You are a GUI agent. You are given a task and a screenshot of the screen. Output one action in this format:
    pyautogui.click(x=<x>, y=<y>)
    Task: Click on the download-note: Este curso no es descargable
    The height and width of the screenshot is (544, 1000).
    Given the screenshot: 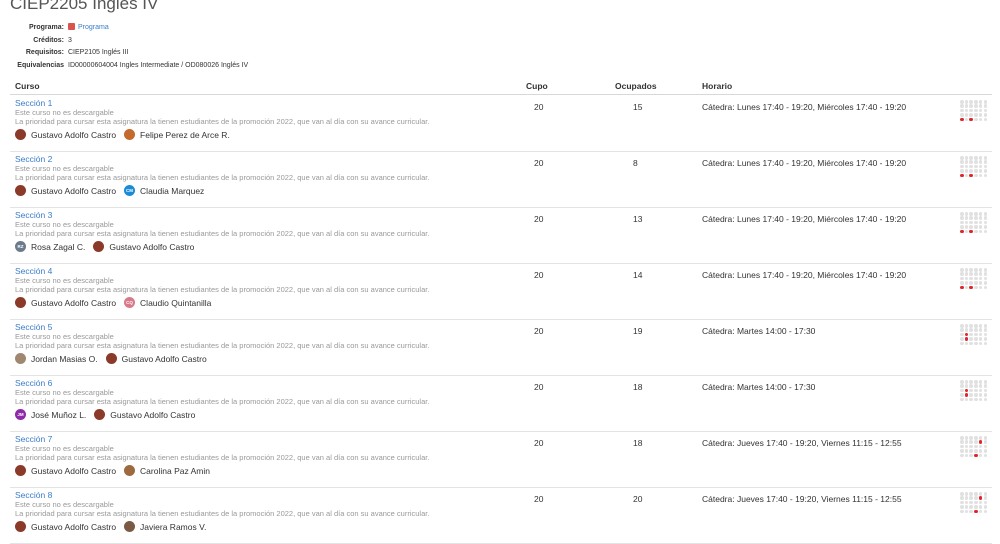 What is the action you would take?
    pyautogui.click(x=64, y=168)
    